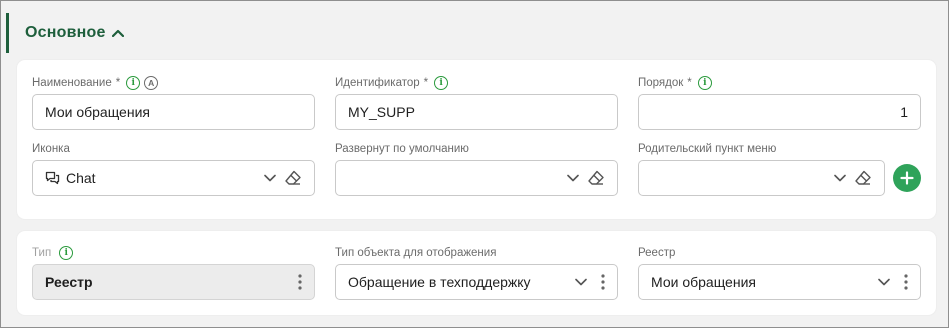 The image size is (949, 328). I want to click on parent-label: Родительский пункт меню, so click(708, 149).